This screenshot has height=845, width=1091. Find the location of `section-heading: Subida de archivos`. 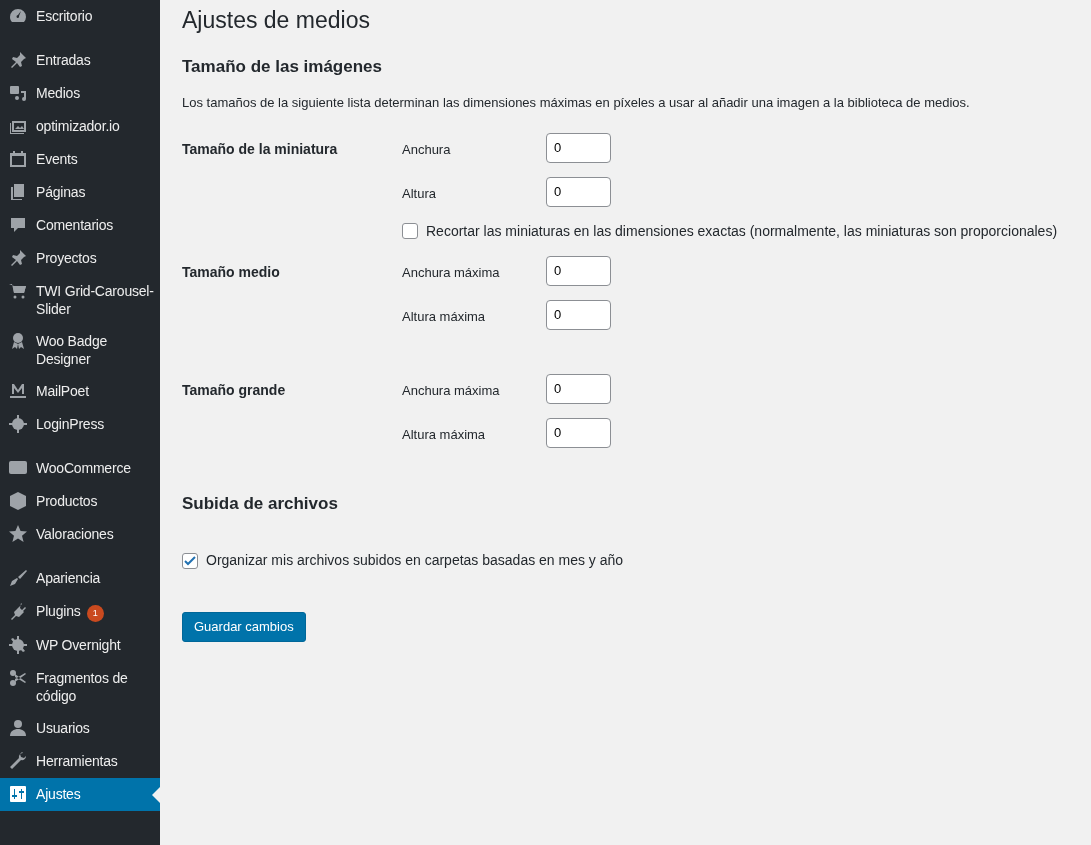

section-heading: Subida de archivos is located at coordinates (260, 504).